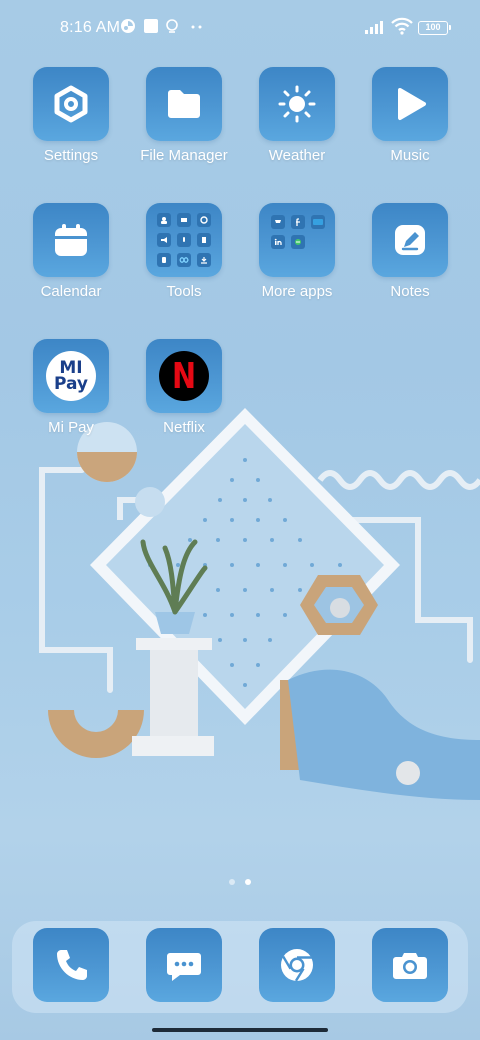 The image size is (480, 1040). I want to click on chrome-icon, so click(297, 965).